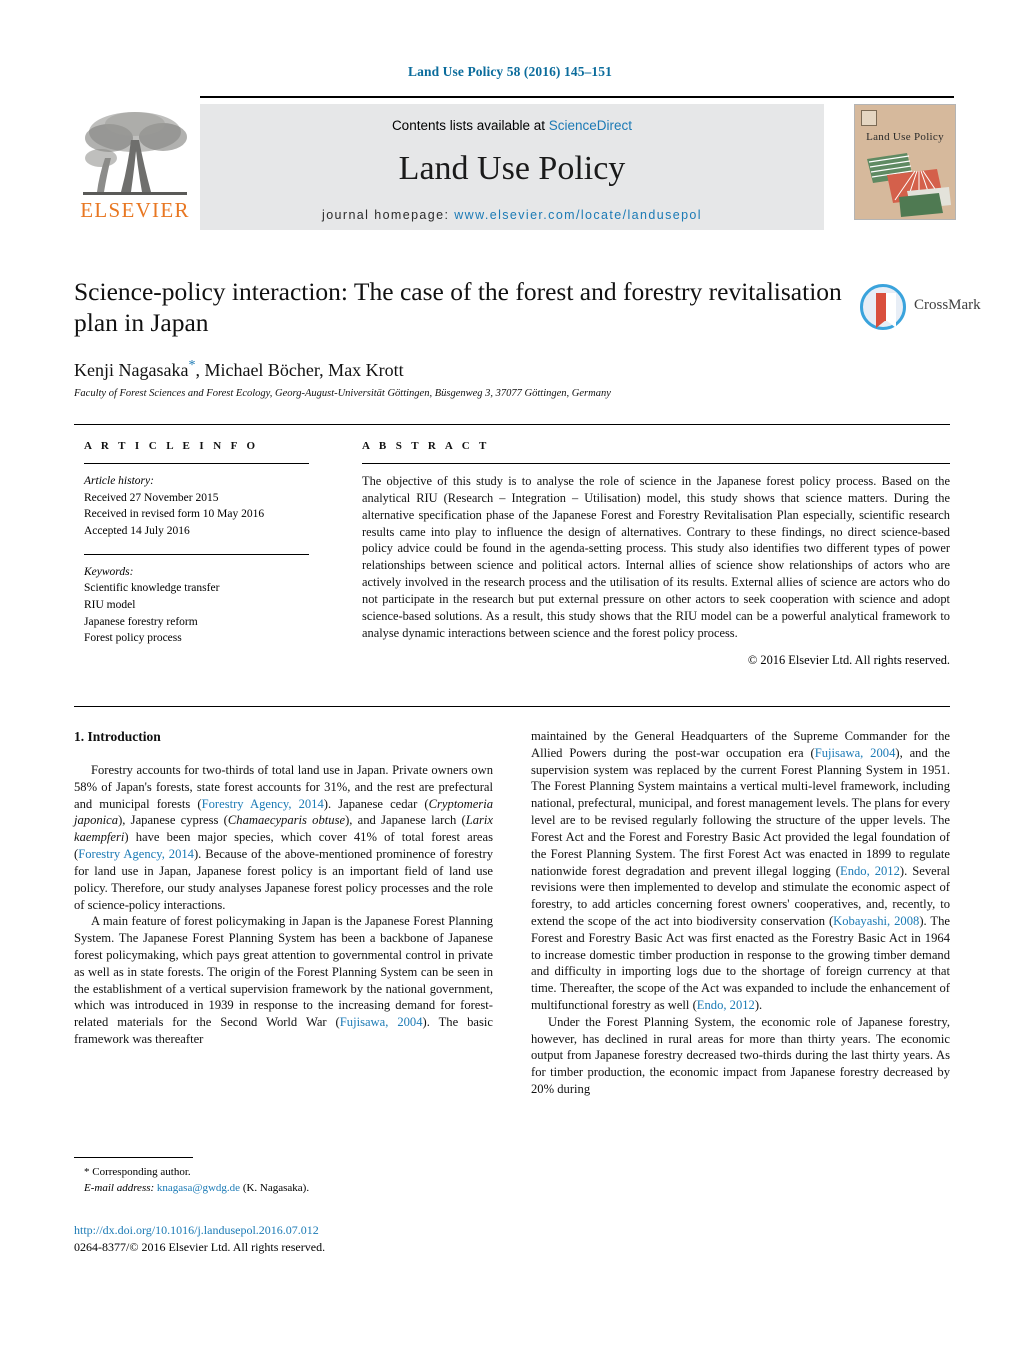  I want to click on article-info-heading: A R T I C L E I N F O, so click(171, 446).